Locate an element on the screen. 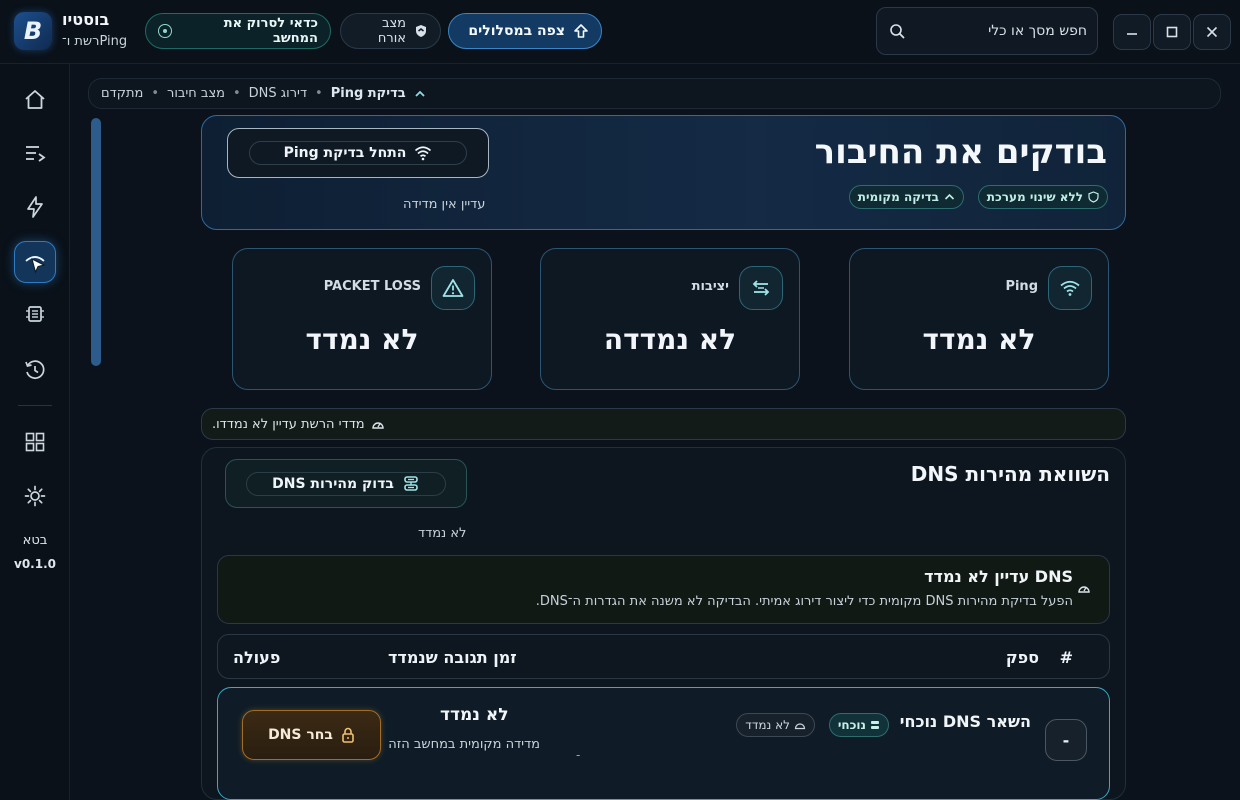 Image resolution: width=1240 pixels, height=800 pixels. target-icon is located at coordinates (165, 31).